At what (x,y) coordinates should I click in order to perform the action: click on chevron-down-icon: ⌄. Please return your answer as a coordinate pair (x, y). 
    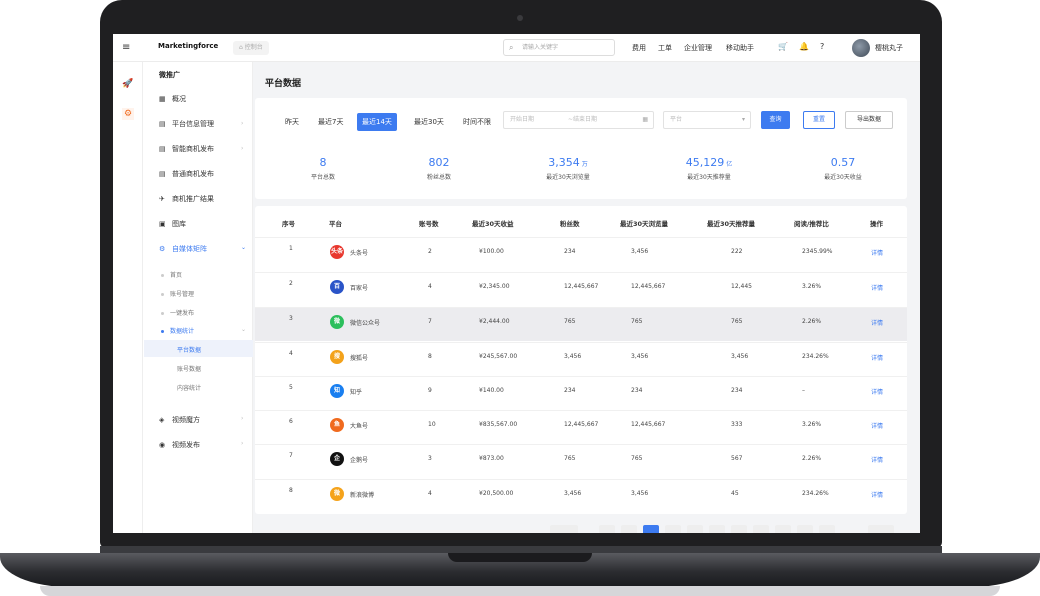
    Looking at the image, I should click on (244, 329).